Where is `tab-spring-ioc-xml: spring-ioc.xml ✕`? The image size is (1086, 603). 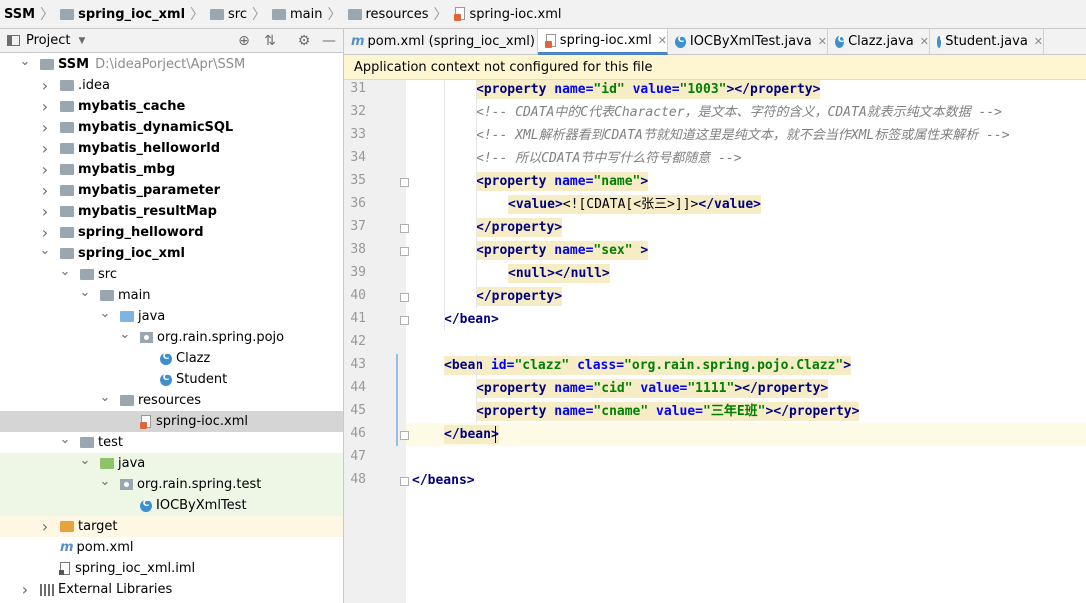 tab-spring-ioc-xml: spring-ioc.xml ✕ is located at coordinates (603, 42).